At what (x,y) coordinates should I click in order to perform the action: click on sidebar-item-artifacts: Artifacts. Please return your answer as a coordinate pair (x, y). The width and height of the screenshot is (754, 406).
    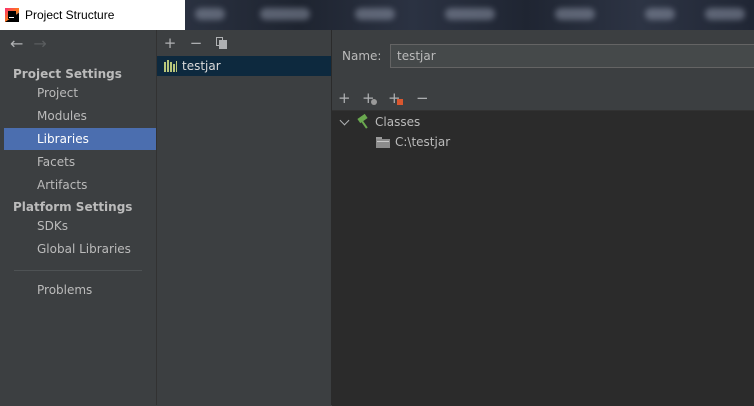
    Looking at the image, I should click on (80, 185).